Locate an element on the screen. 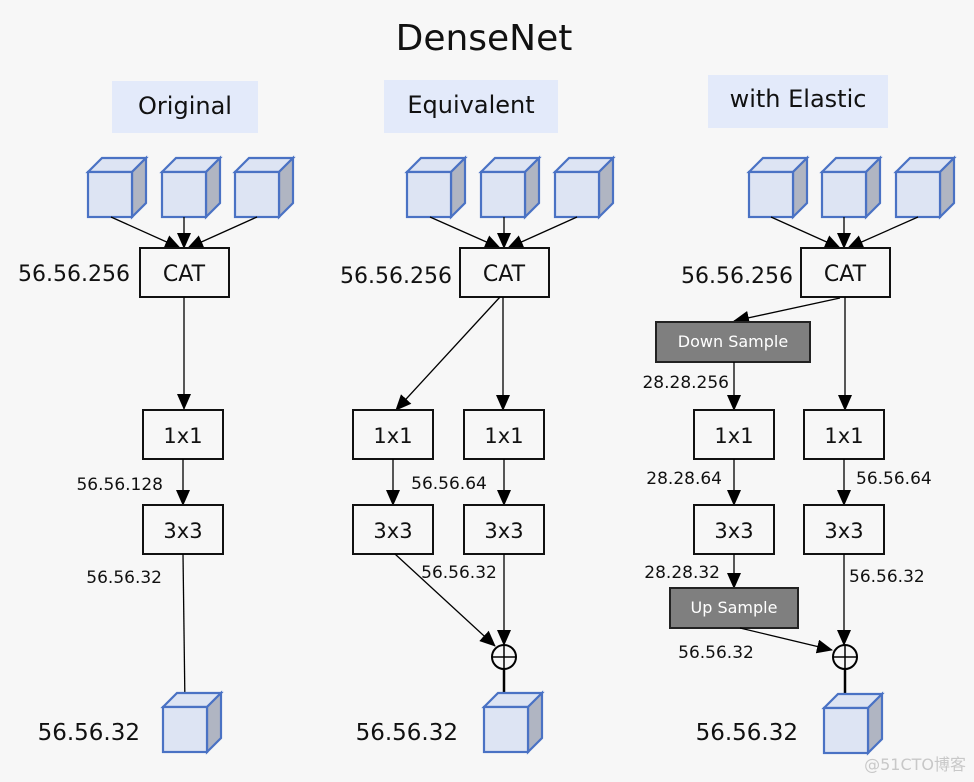 This screenshot has width=974, height=782. watermark: @51CTO博客 is located at coordinates (915, 764).